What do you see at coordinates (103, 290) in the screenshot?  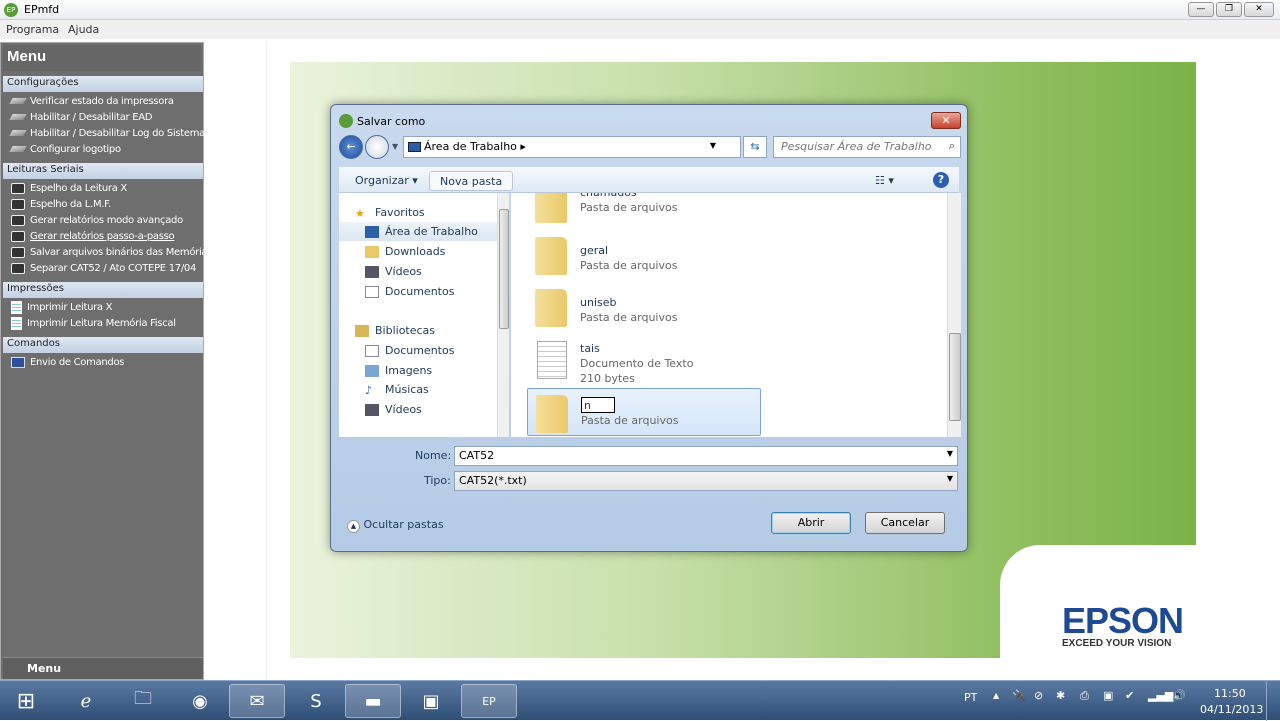 I see `section-impressoes: Impressões` at bounding box center [103, 290].